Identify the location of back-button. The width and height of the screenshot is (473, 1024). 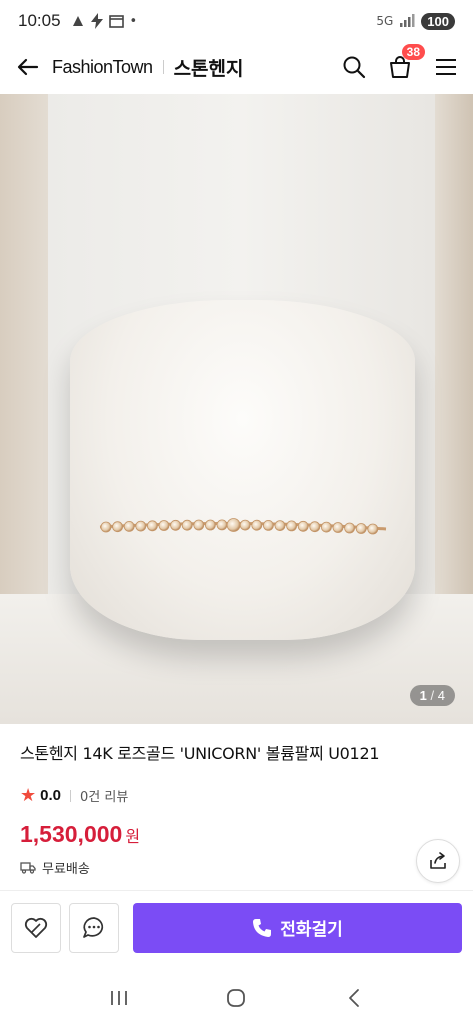
(28, 67).